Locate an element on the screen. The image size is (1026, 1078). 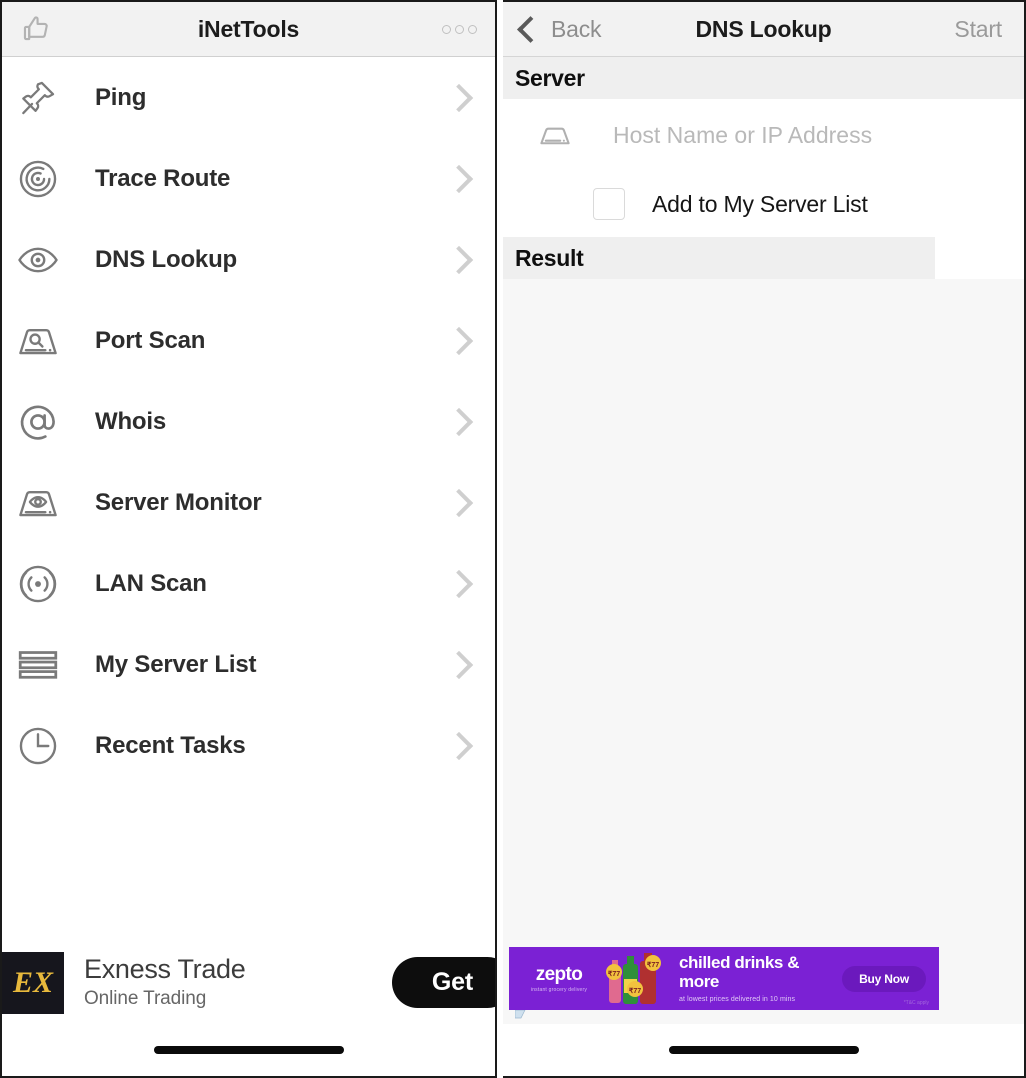
ad-get-button: Get is located at coordinates (443, 982).